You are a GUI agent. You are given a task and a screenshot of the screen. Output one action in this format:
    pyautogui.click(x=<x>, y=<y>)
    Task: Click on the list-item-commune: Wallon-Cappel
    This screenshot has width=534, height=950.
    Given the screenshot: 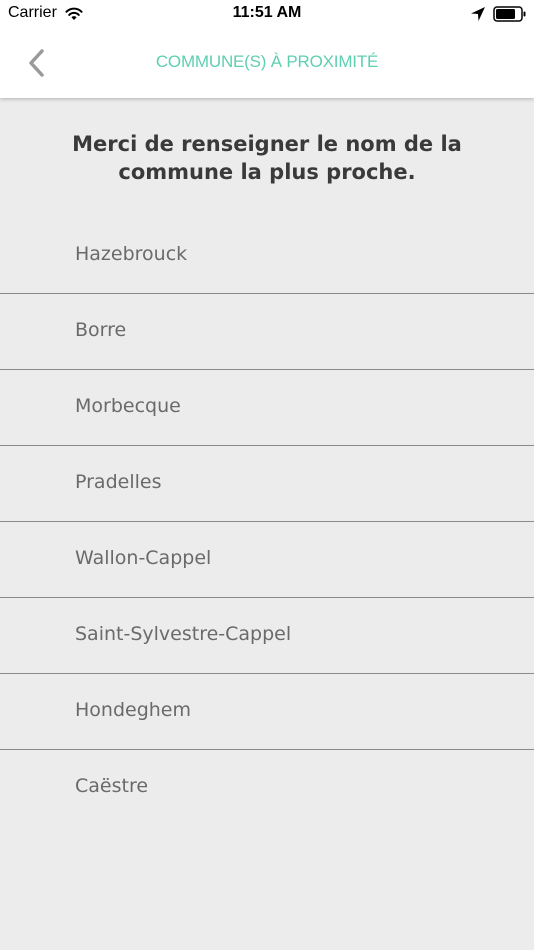 What is the action you would take?
    pyautogui.click(x=267, y=560)
    